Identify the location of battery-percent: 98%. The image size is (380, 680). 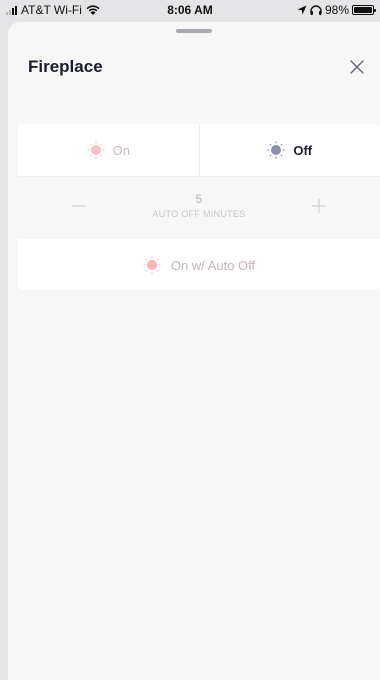
(336, 10).